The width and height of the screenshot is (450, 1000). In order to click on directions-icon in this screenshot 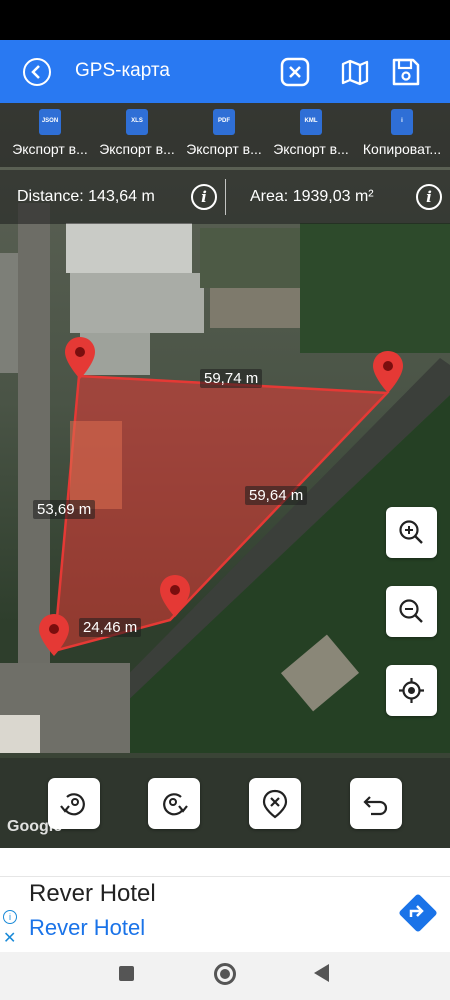, I will do `click(418, 913)`.